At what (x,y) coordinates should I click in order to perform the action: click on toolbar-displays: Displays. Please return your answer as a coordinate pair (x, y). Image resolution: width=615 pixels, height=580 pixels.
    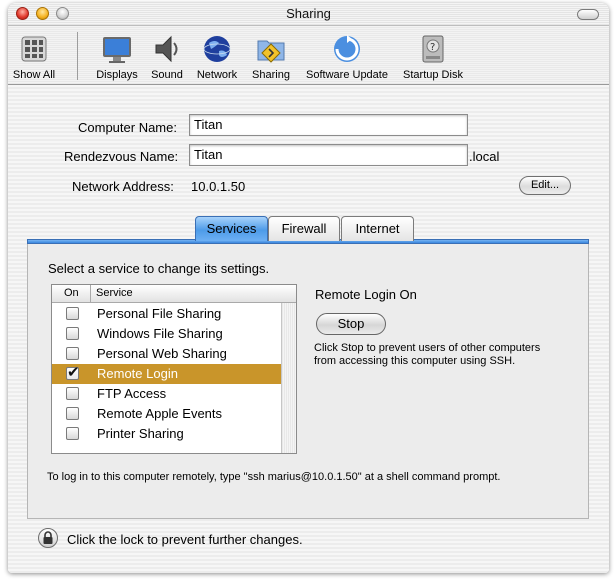
    Looking at the image, I should click on (117, 57).